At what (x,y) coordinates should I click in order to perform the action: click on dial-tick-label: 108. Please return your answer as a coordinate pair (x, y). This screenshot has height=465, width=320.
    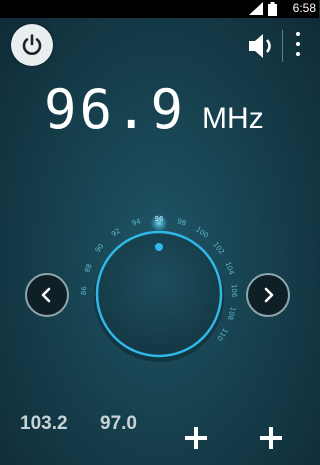
    Looking at the image, I should click on (231, 313).